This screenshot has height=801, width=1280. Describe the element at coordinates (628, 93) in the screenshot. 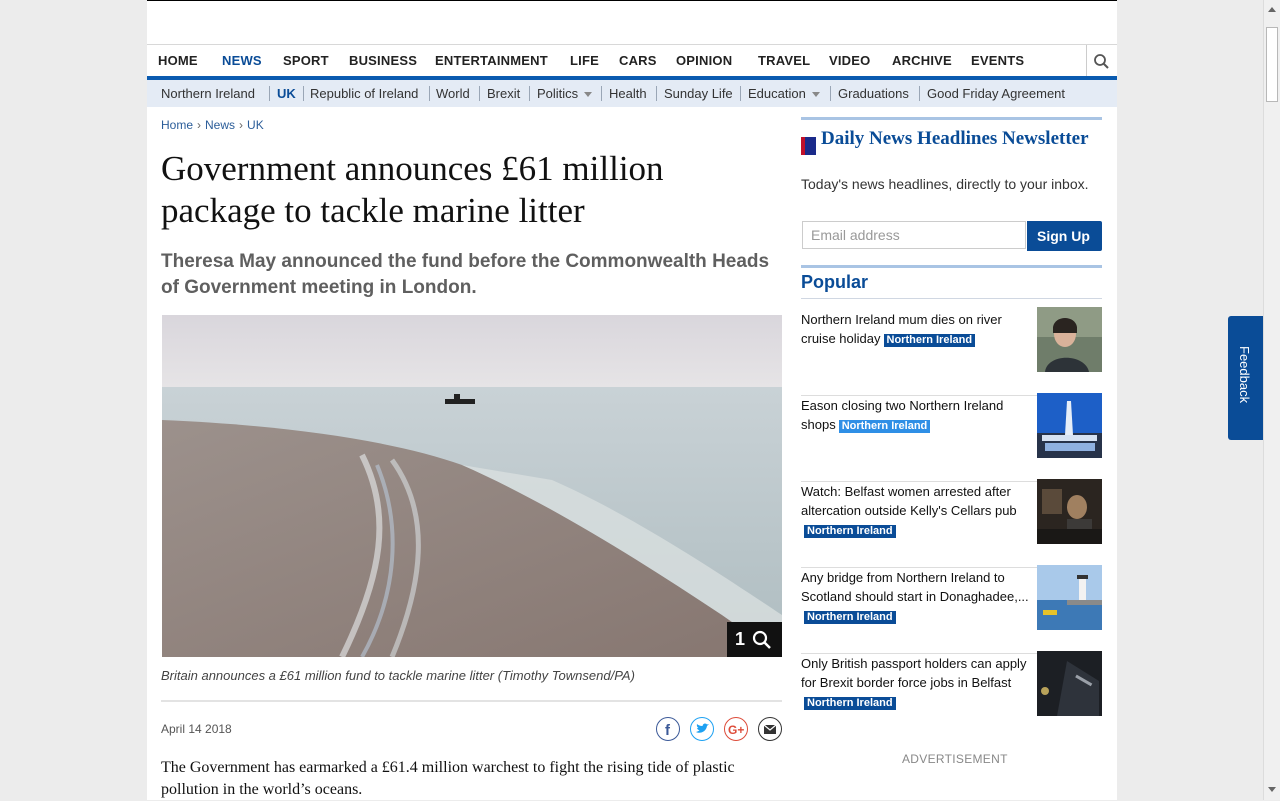

I see `subnav-health: Health` at that location.